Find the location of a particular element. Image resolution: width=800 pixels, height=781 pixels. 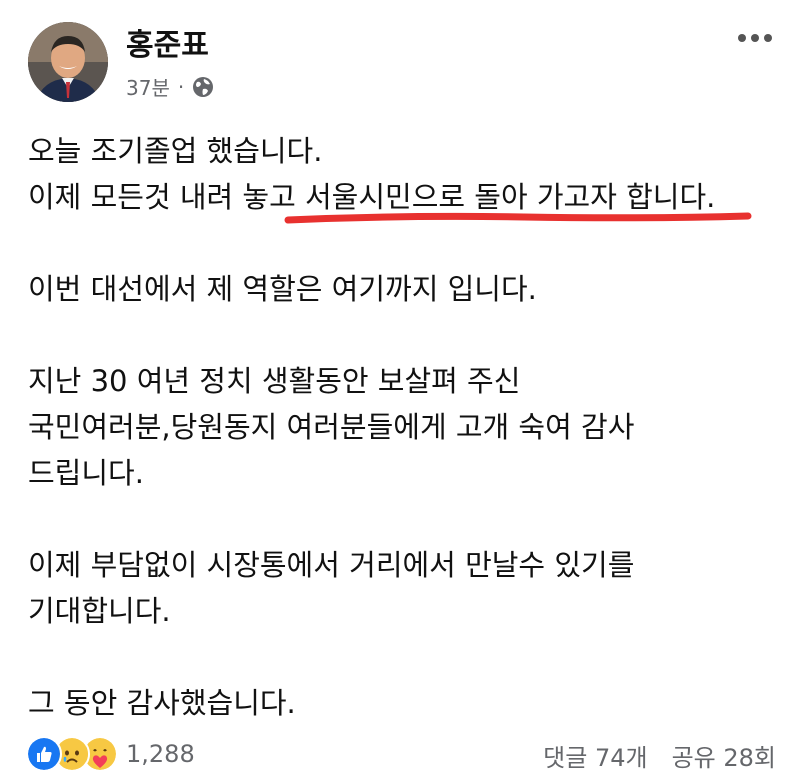

post-line: 기대합니다. is located at coordinates (99, 611).